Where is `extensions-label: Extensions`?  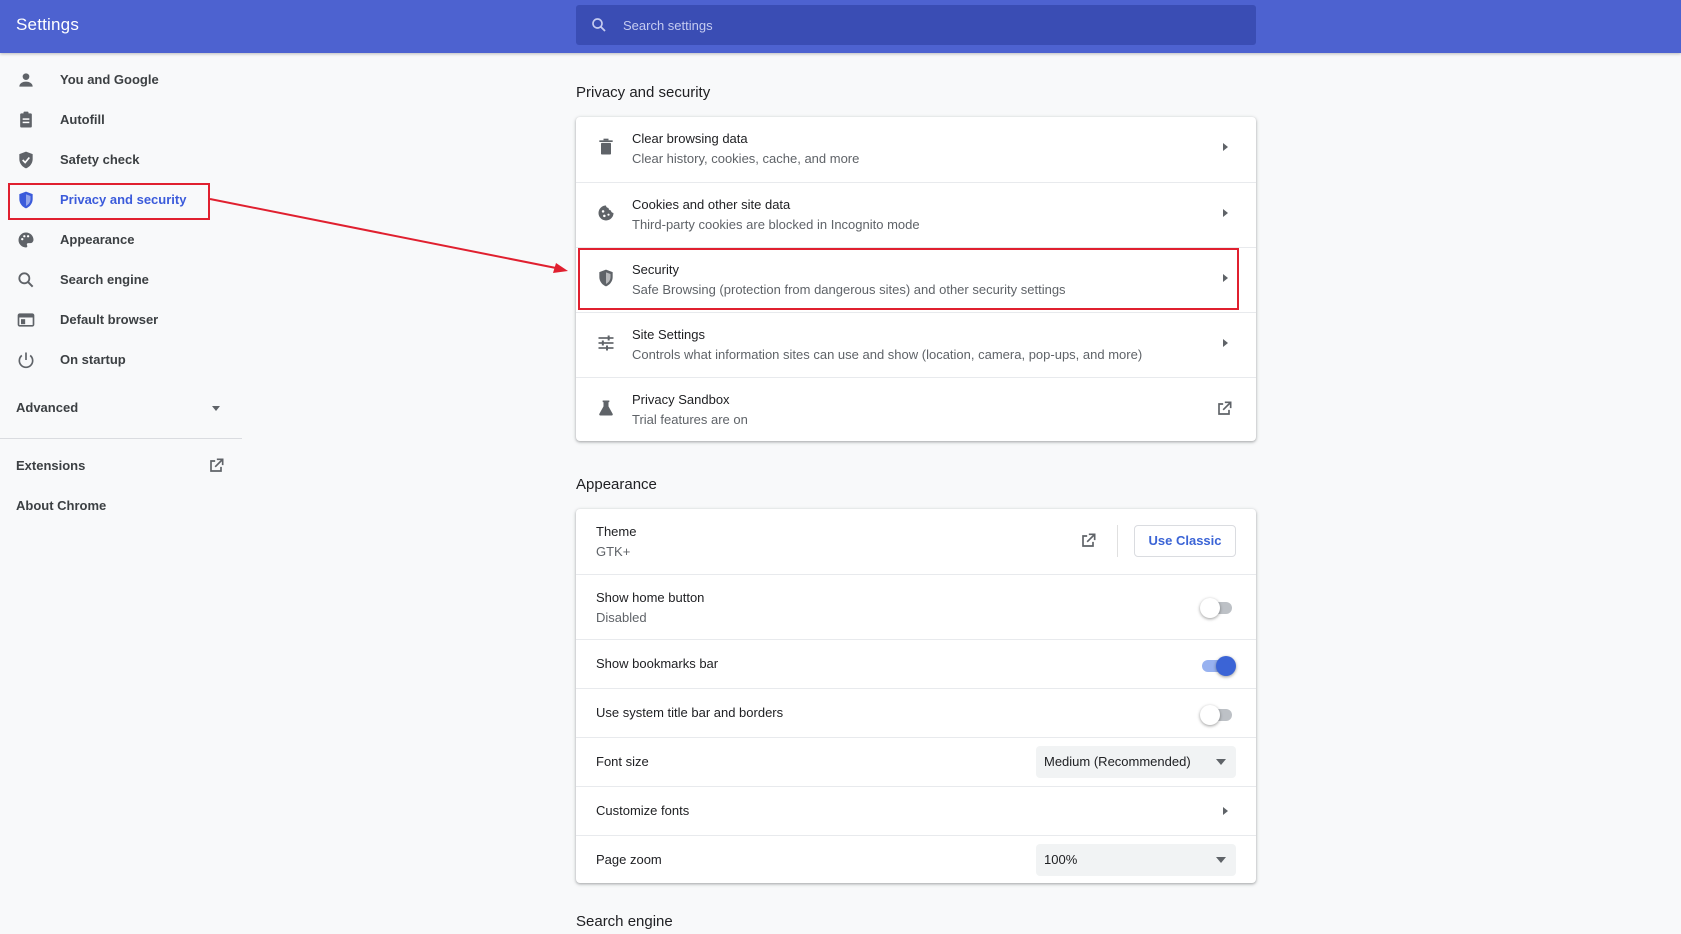
extensions-label: Extensions is located at coordinates (51, 465).